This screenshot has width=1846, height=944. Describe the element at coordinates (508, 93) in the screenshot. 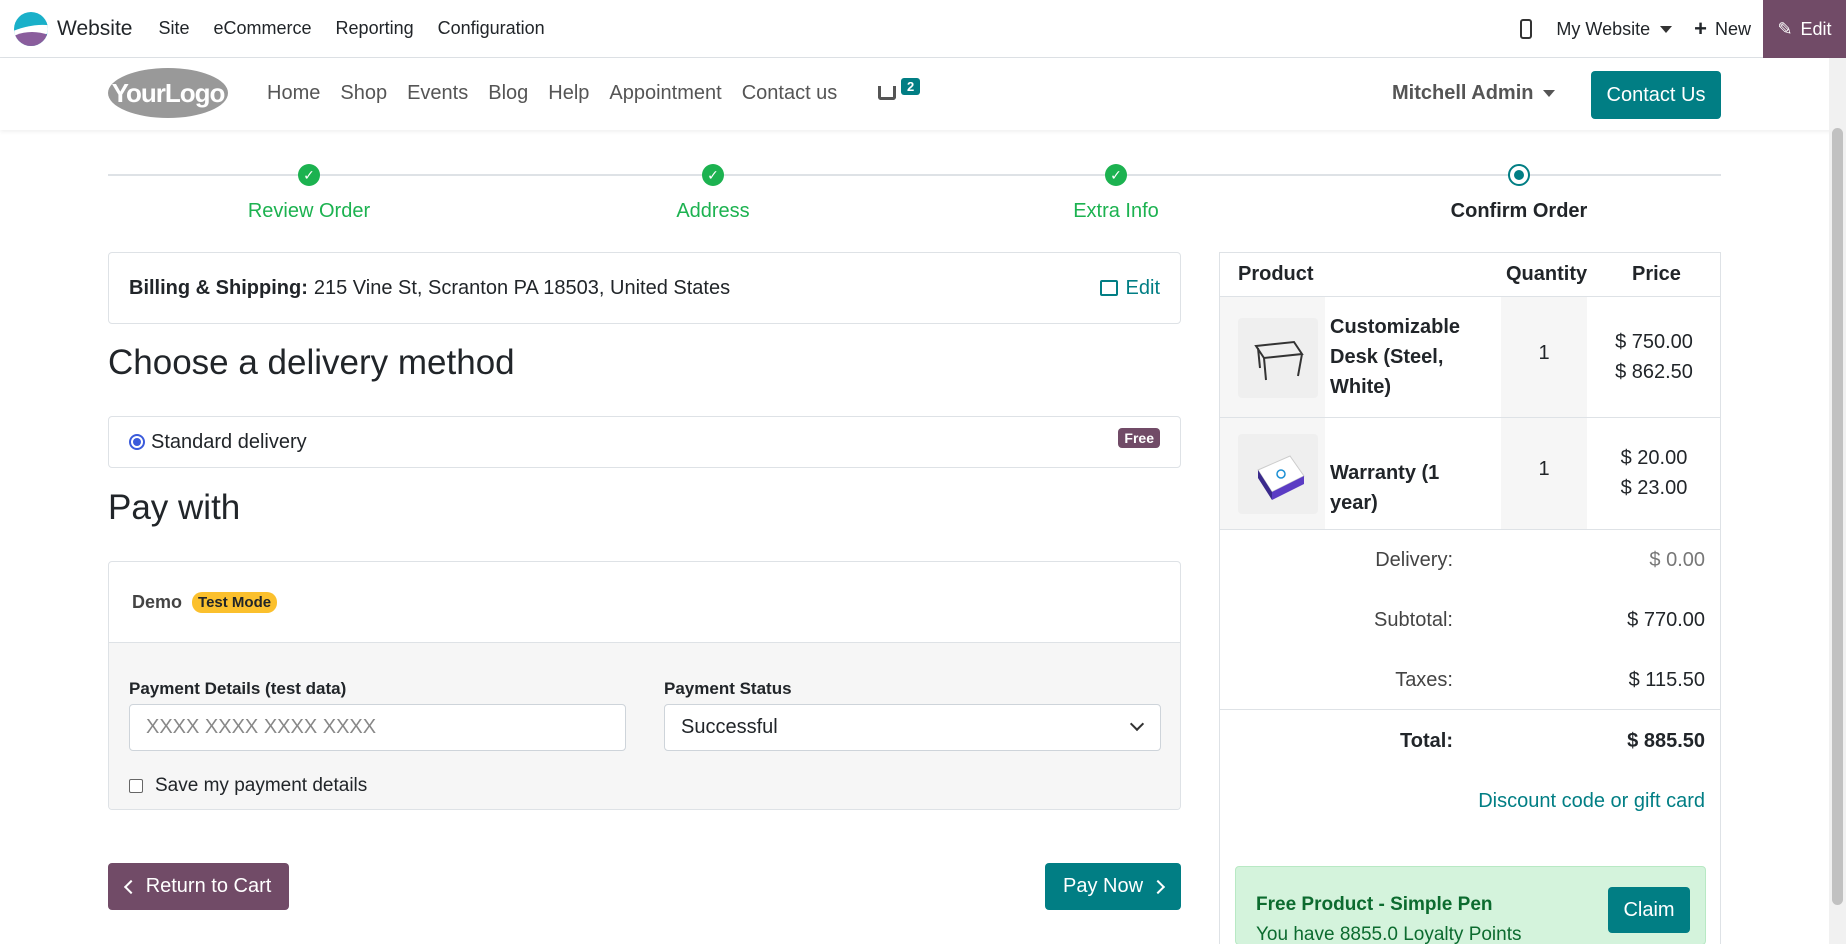

I see `nav-blog: Blog` at that location.